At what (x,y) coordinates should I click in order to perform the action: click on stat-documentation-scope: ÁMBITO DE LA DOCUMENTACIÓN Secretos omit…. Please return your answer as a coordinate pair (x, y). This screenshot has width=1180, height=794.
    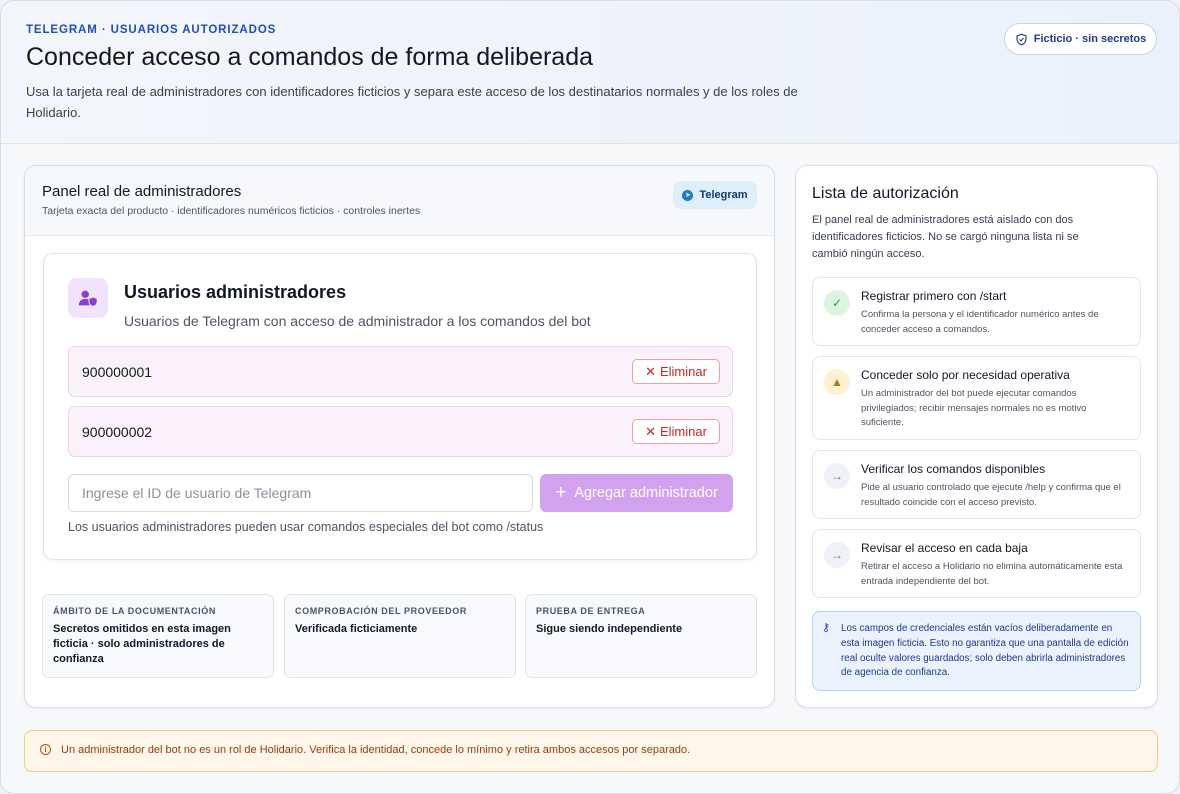
    Looking at the image, I should click on (158, 636).